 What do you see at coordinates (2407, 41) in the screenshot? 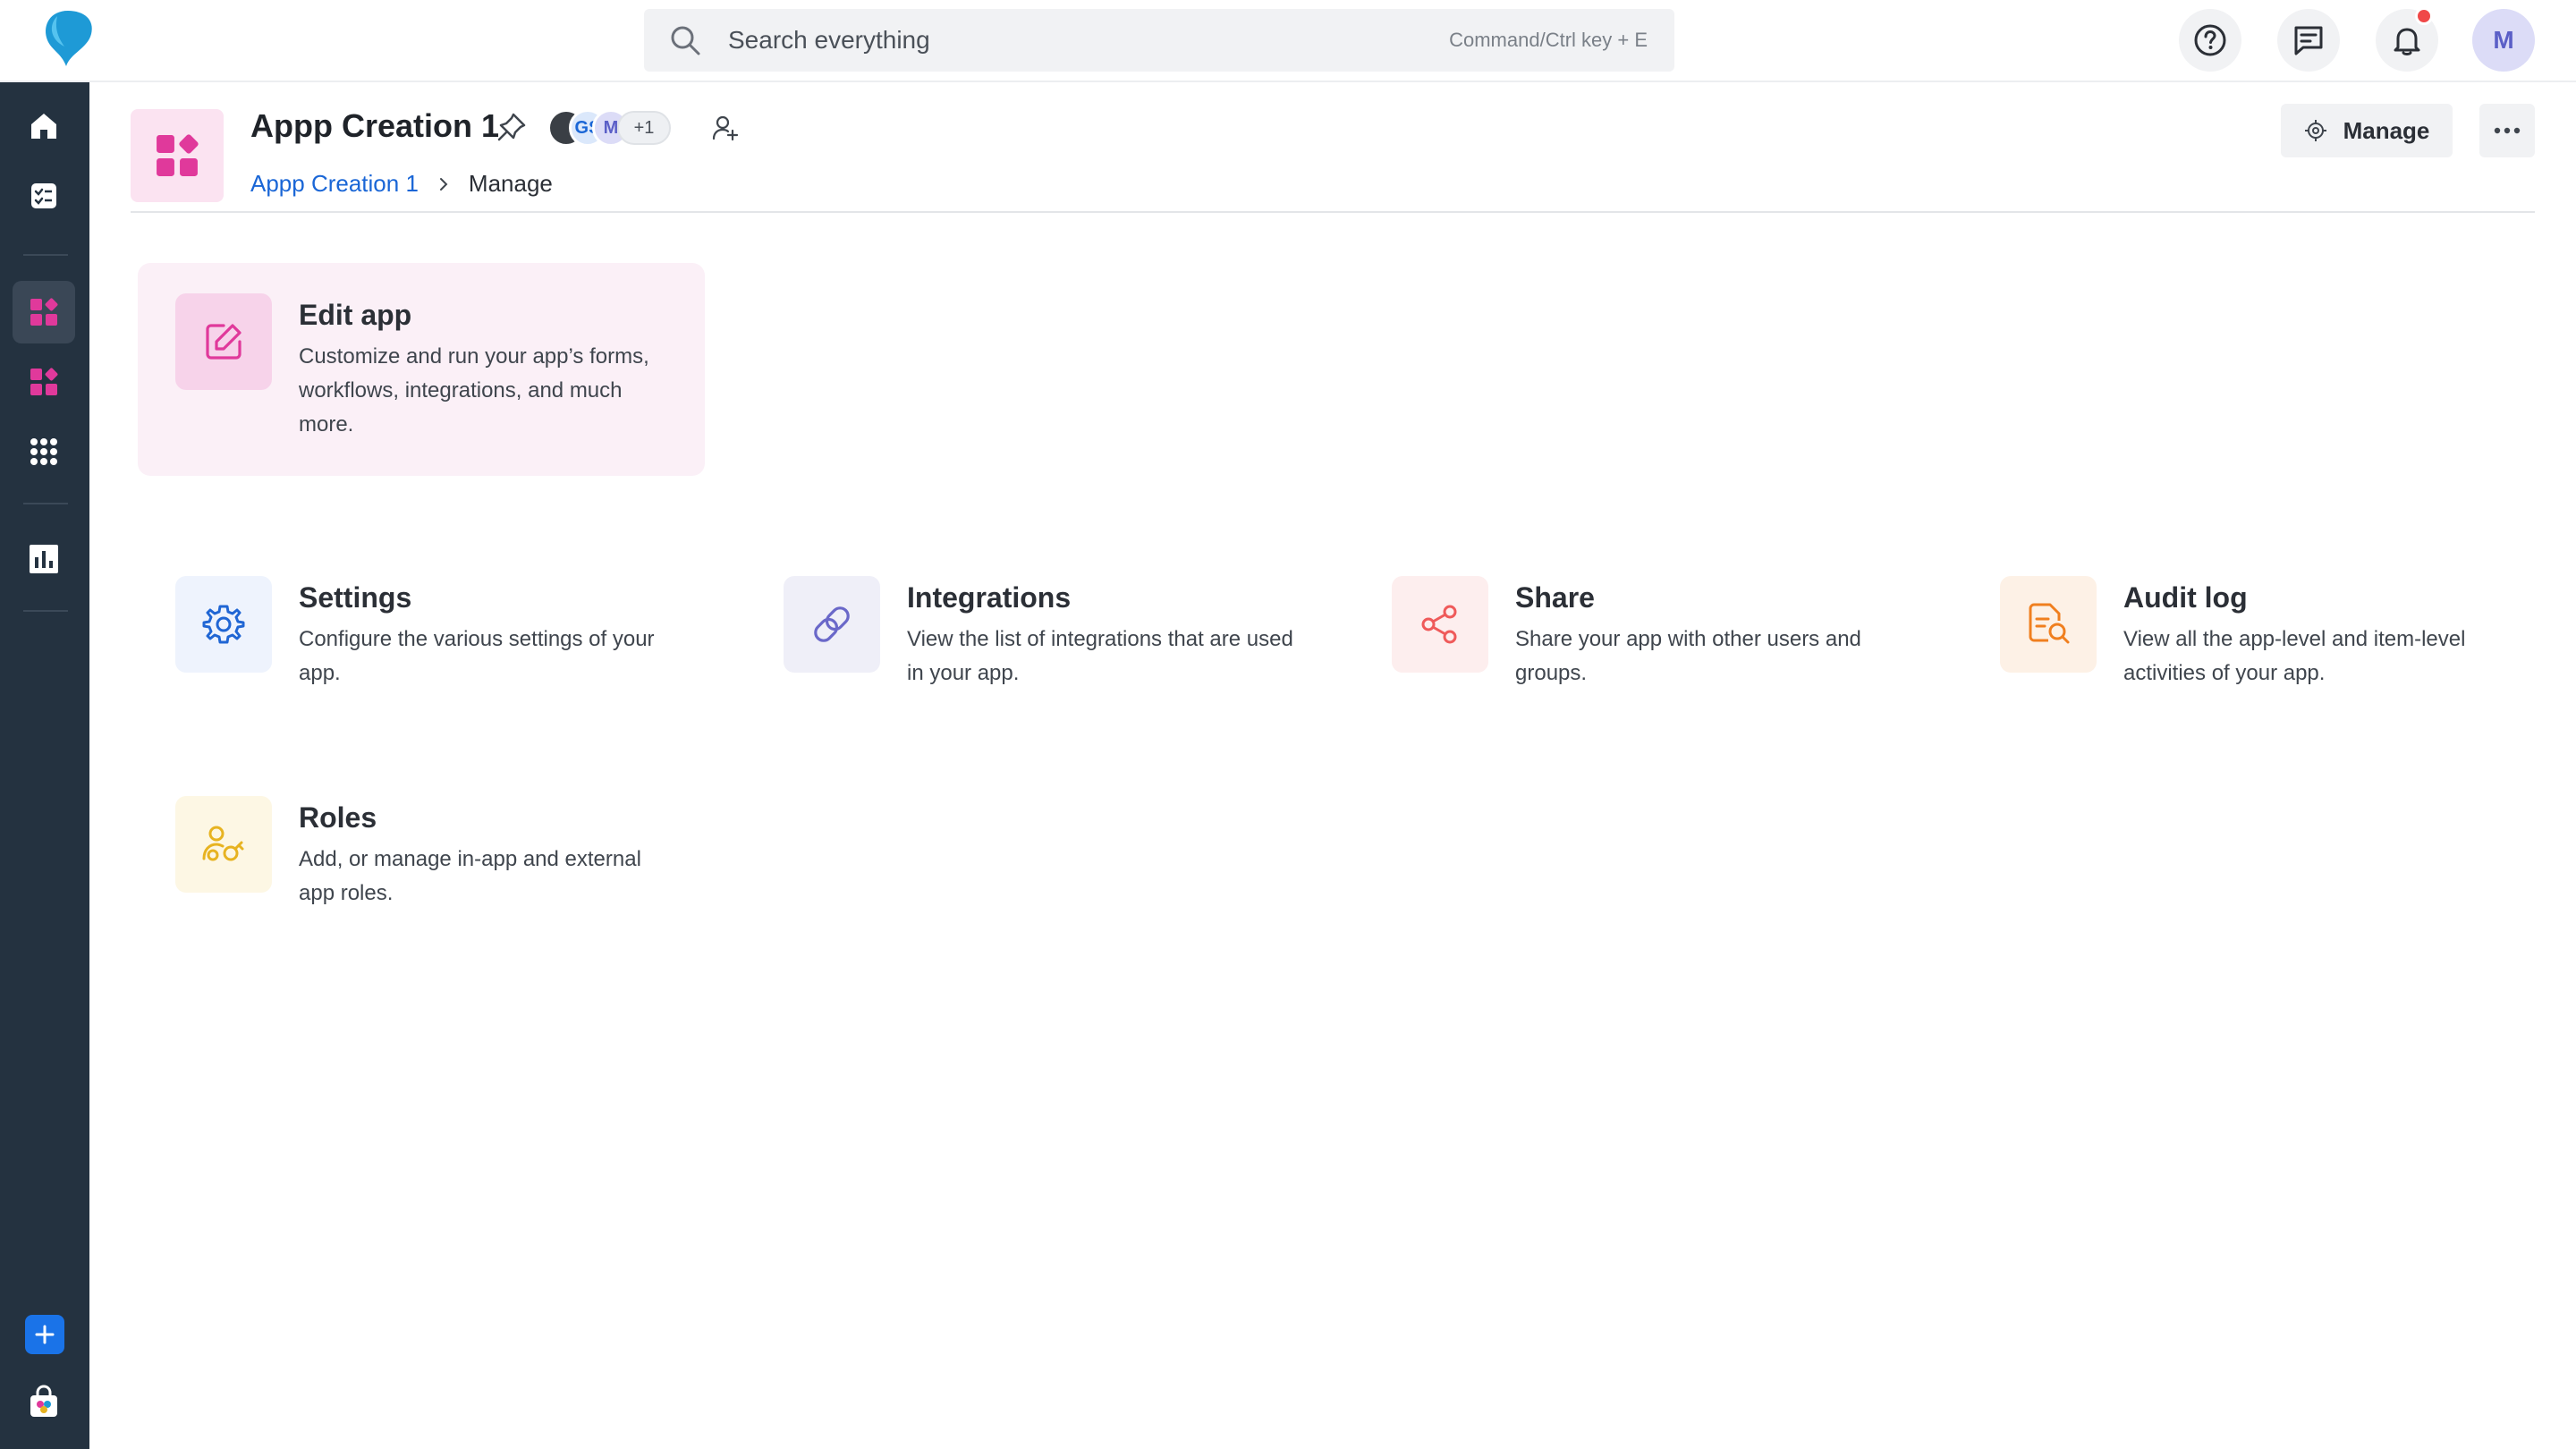
I see `bell-icon` at bounding box center [2407, 41].